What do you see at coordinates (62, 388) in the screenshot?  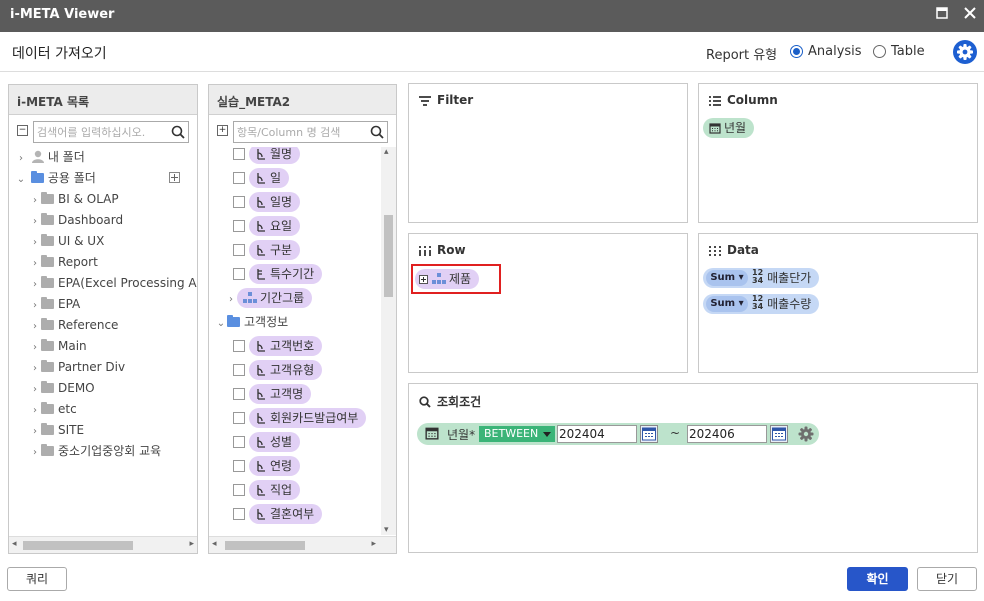 I see `tree-folder: › DEMO` at bounding box center [62, 388].